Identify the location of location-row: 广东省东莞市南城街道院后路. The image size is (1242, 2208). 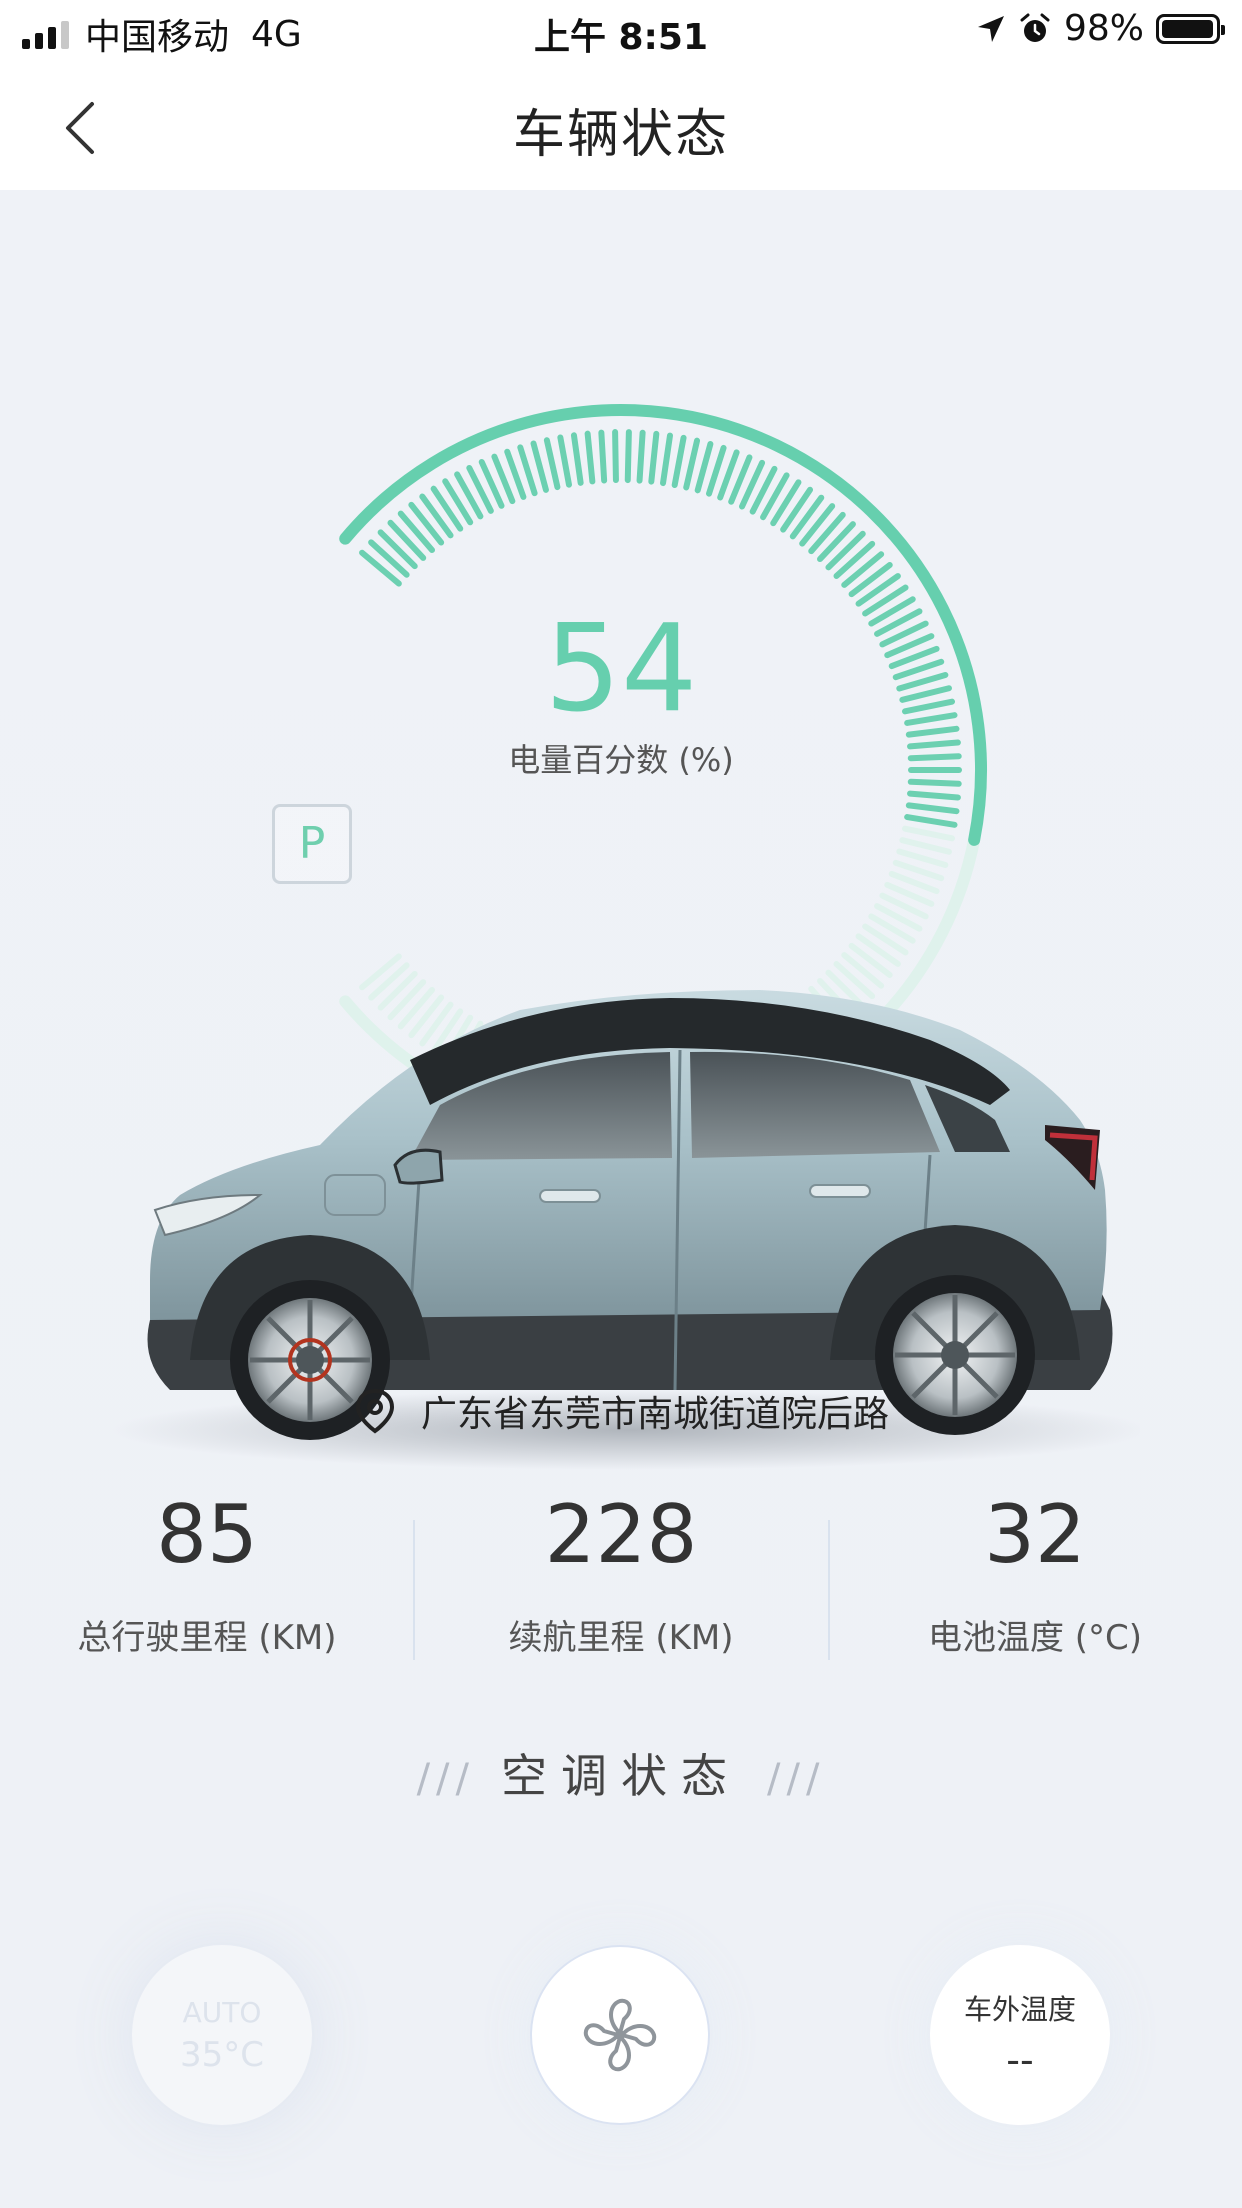
(621, 1411).